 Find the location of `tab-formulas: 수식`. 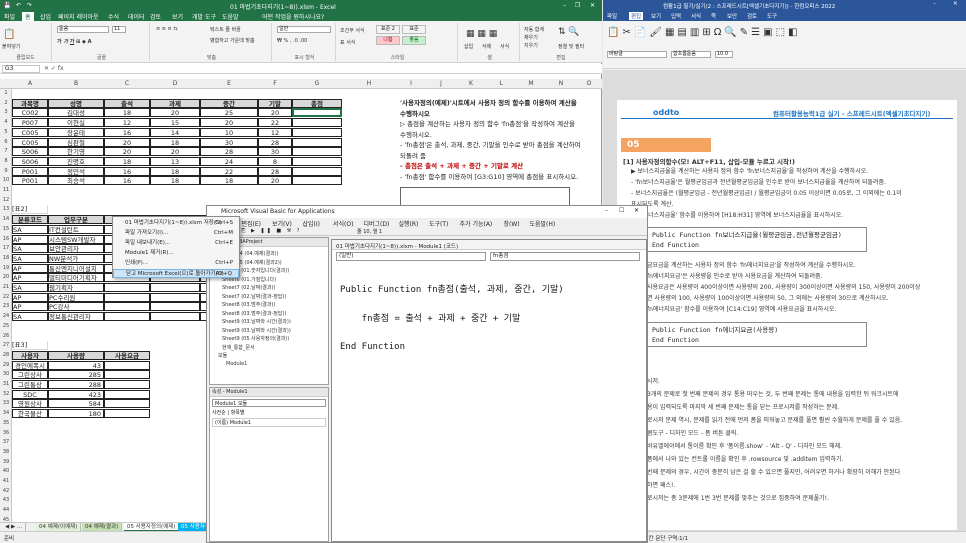

tab-formulas: 수식 is located at coordinates (113, 16).